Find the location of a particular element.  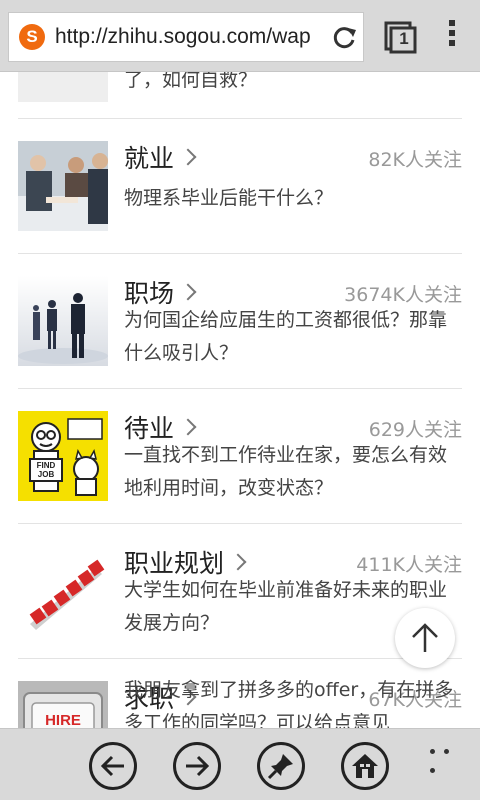

list-item: 了，如何自救？ is located at coordinates (240, 95).